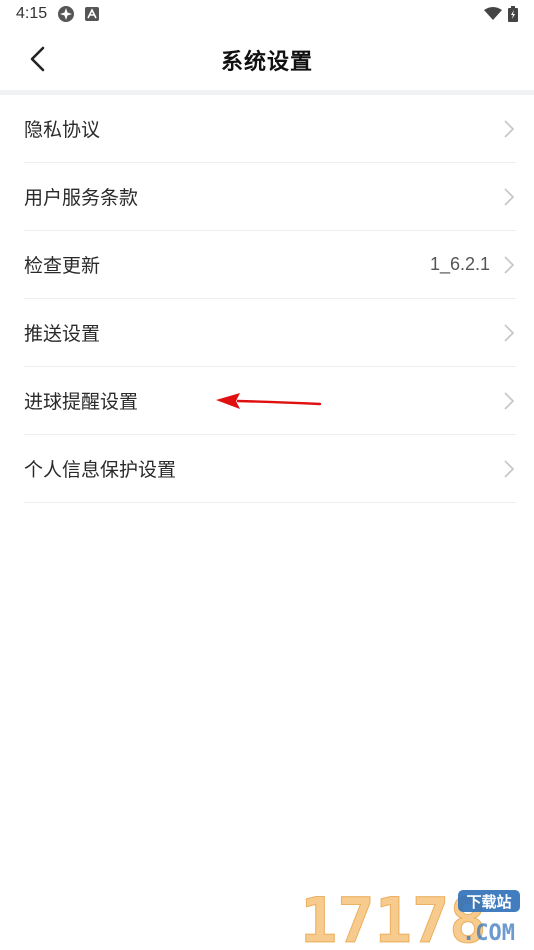 The height and width of the screenshot is (950, 534). What do you see at coordinates (81, 402) in the screenshot?
I see `settings-item-label: 进球提醒设置` at bounding box center [81, 402].